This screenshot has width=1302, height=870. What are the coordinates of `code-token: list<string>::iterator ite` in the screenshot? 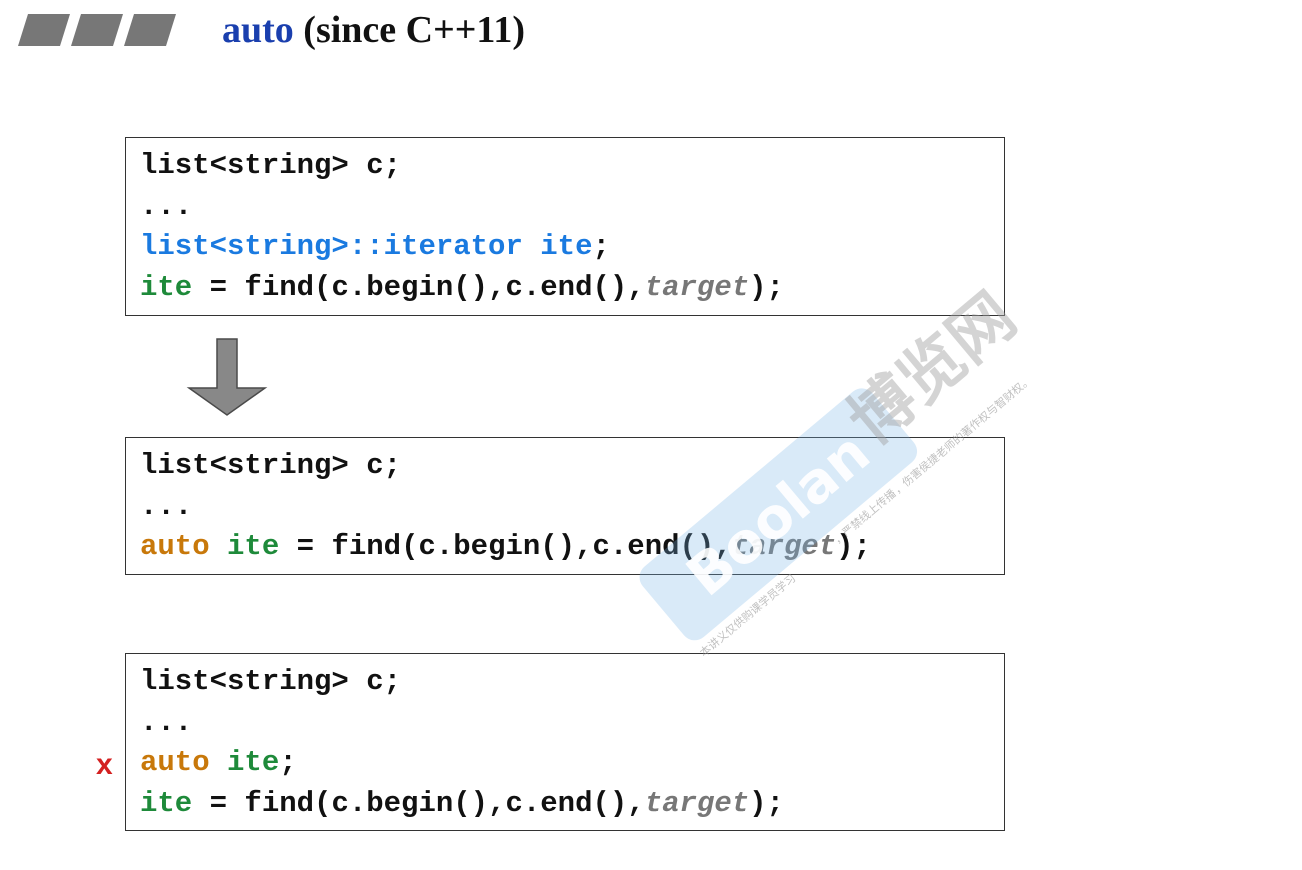 It's located at (366, 246).